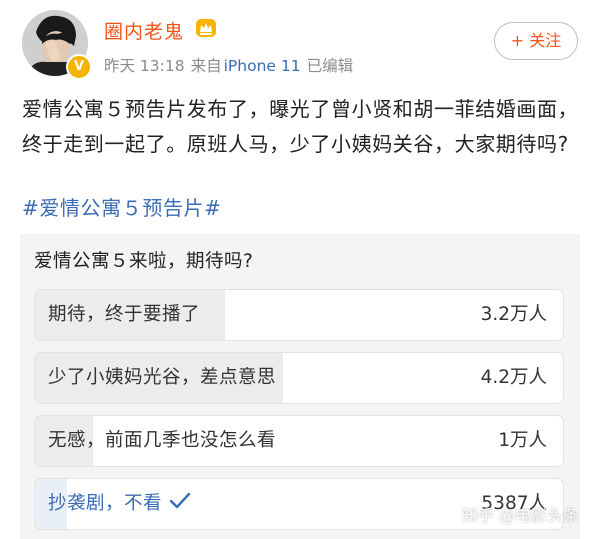 This screenshot has height=539, width=600. Describe the element at coordinates (206, 66) in the screenshot. I see `source-prefix: 来自` at that location.